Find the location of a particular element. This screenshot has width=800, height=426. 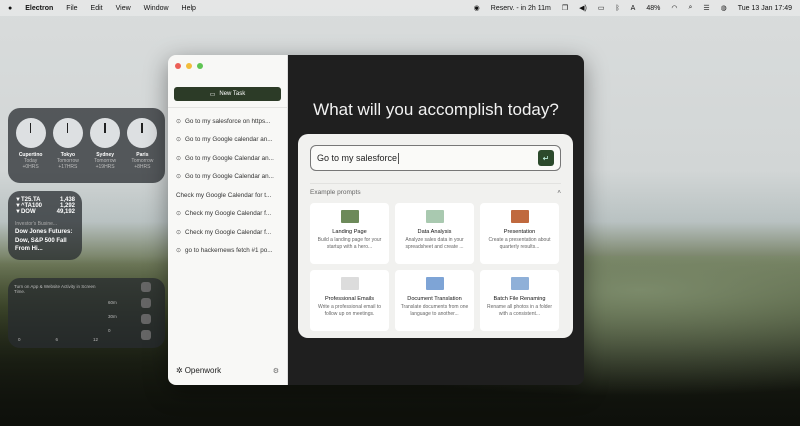

chevron-up-icon: ˄ is located at coordinates (559, 192).